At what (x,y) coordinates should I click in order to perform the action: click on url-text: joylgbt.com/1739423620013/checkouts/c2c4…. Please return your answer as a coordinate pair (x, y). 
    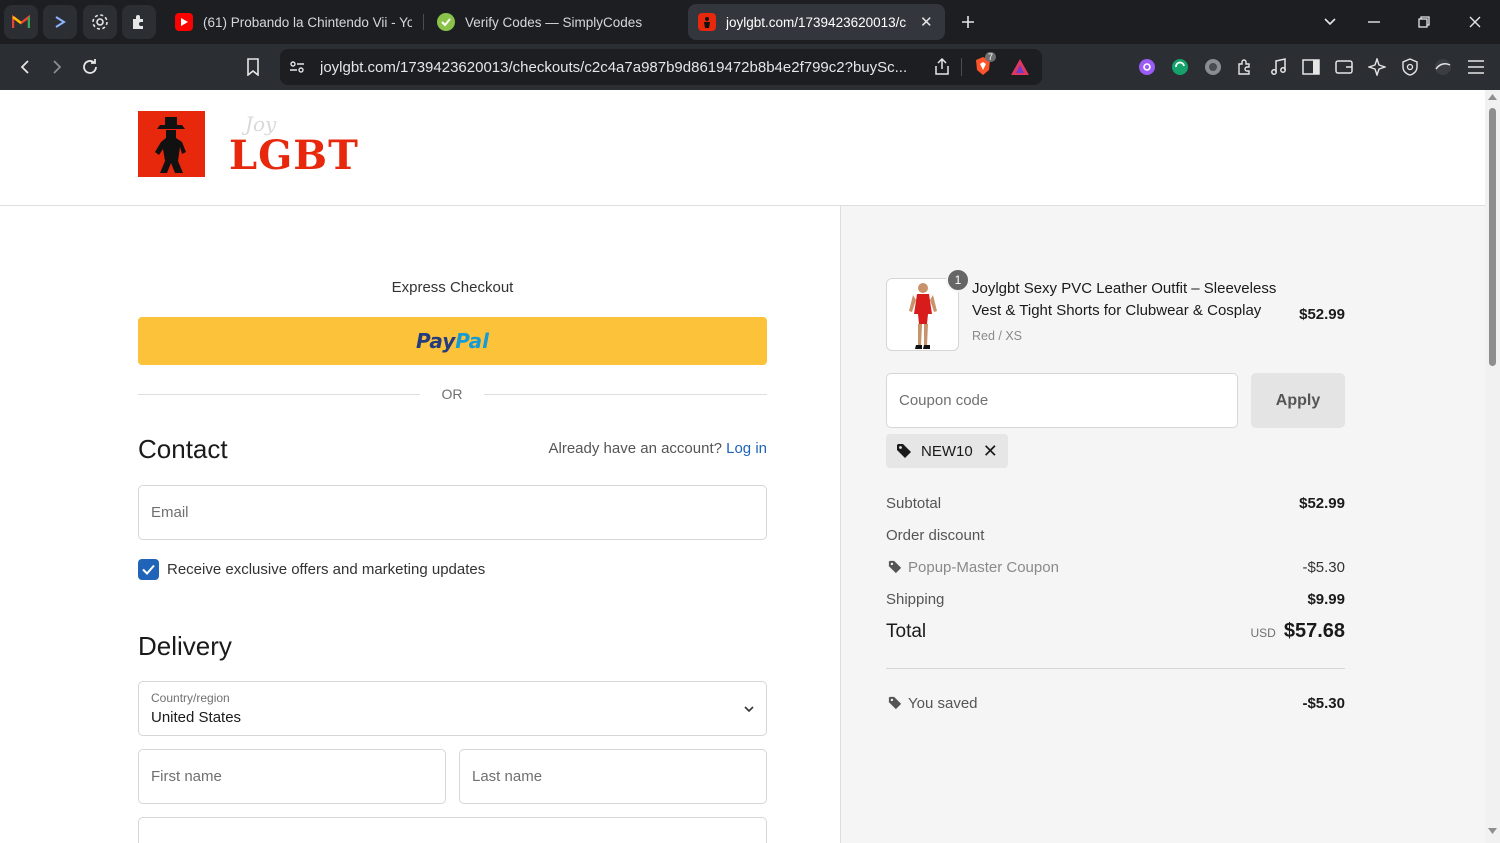
    Looking at the image, I should click on (618, 67).